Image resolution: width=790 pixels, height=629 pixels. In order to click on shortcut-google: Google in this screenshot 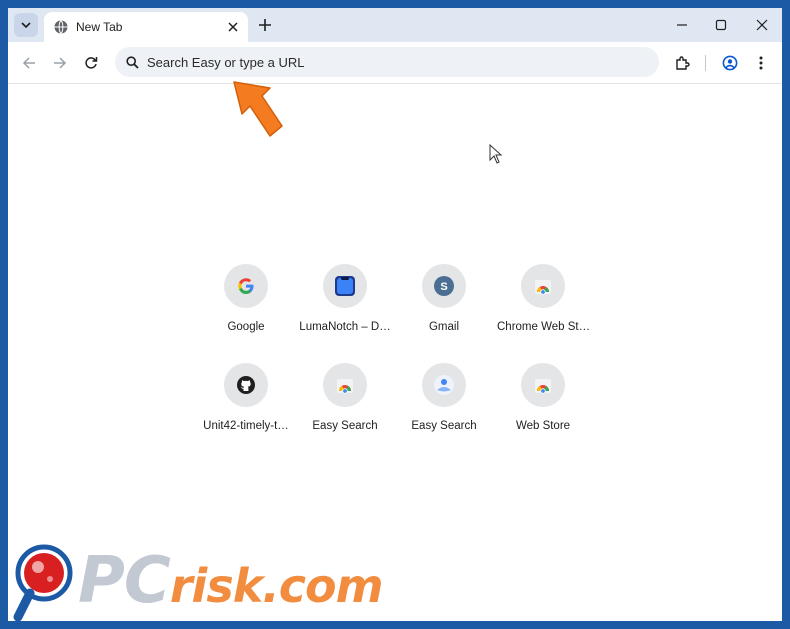, I will do `click(246, 303)`.